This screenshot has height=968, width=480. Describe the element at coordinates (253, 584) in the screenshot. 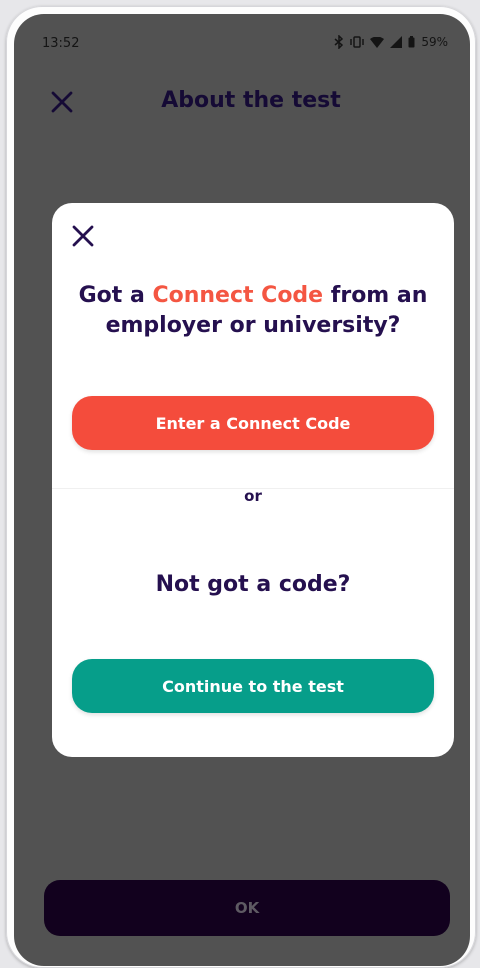

I see `no-code-heading: Not got a code?` at that location.